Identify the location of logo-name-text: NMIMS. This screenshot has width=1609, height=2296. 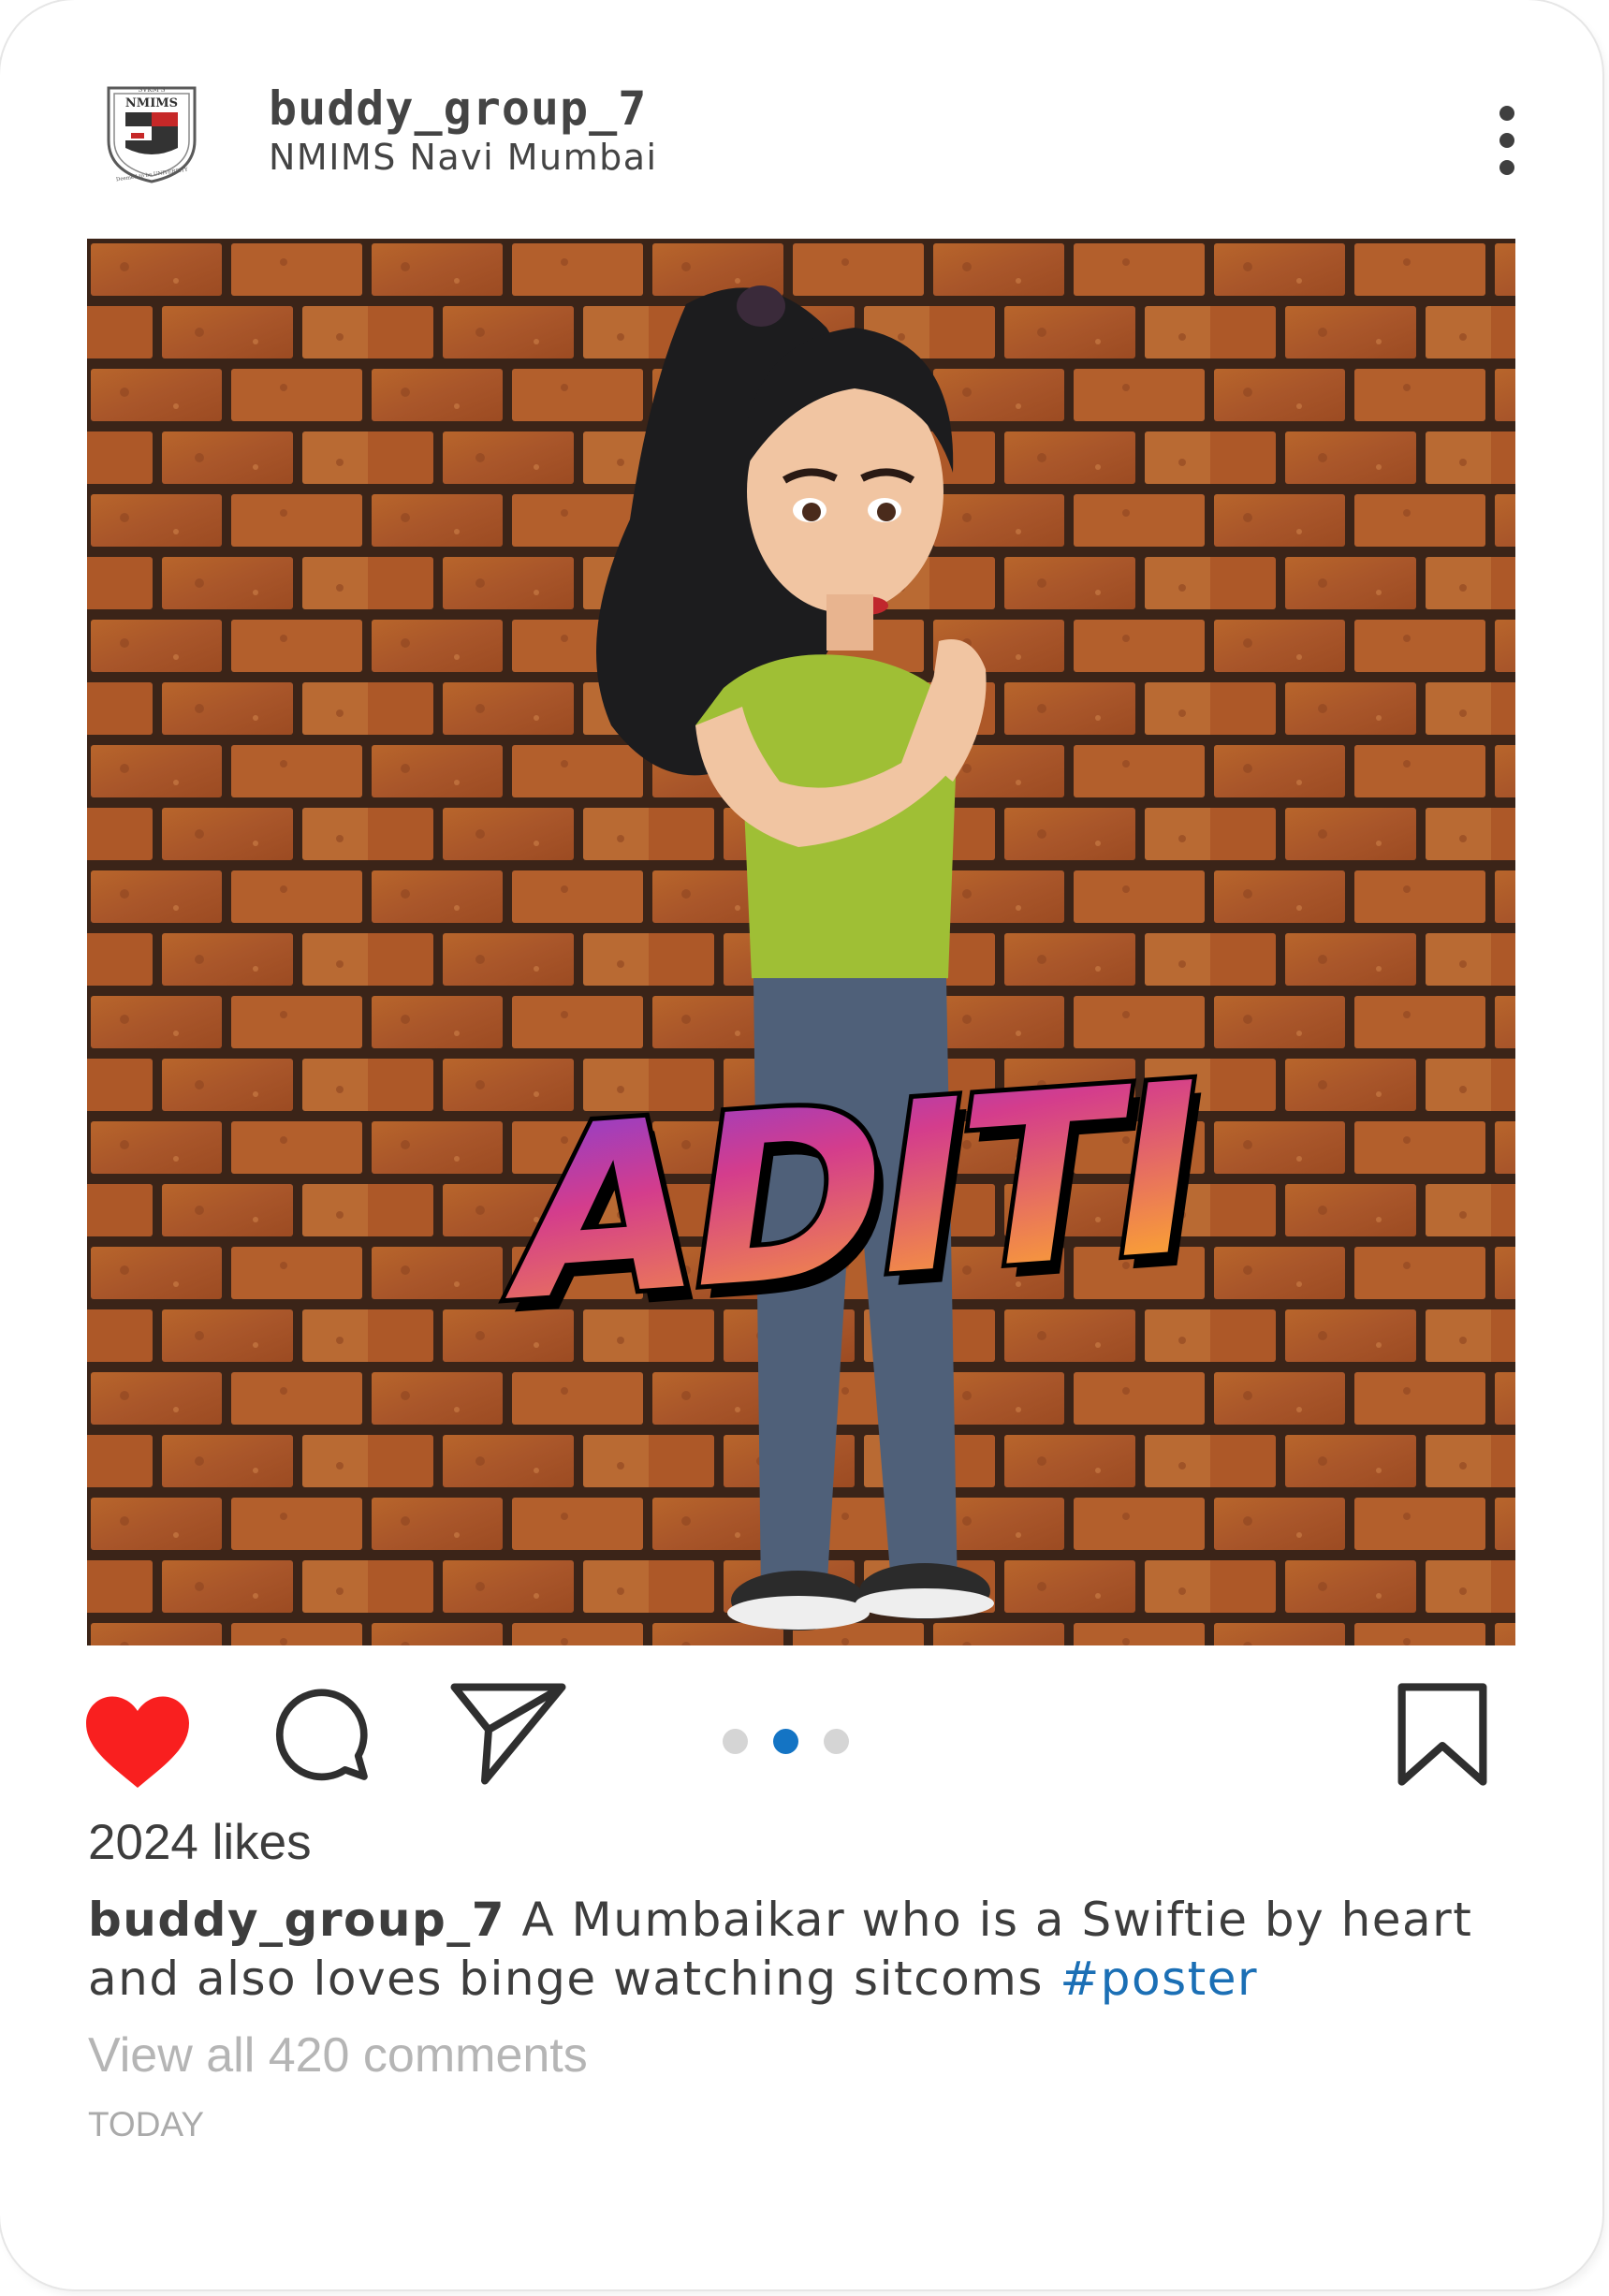
(151, 103).